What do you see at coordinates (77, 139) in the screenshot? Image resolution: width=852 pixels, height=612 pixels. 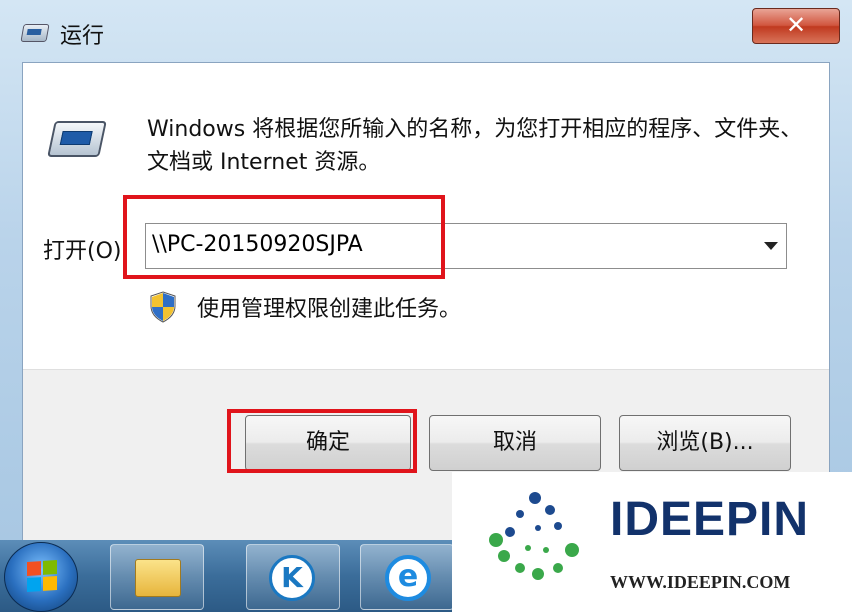 I see `run-program-icon` at bounding box center [77, 139].